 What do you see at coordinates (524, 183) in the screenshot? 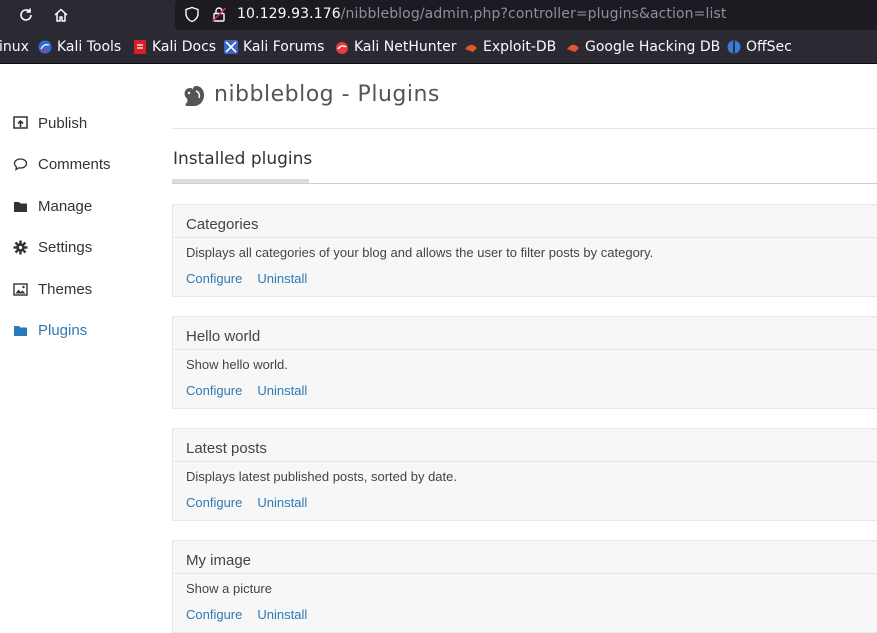
I see `section-divider` at bounding box center [524, 183].